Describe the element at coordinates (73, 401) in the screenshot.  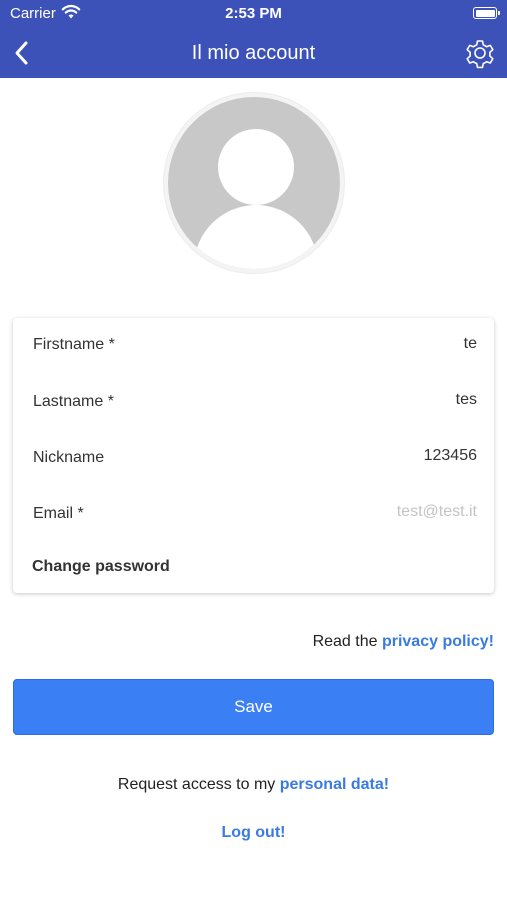
I see `lastname-label: Lastname *` at that location.